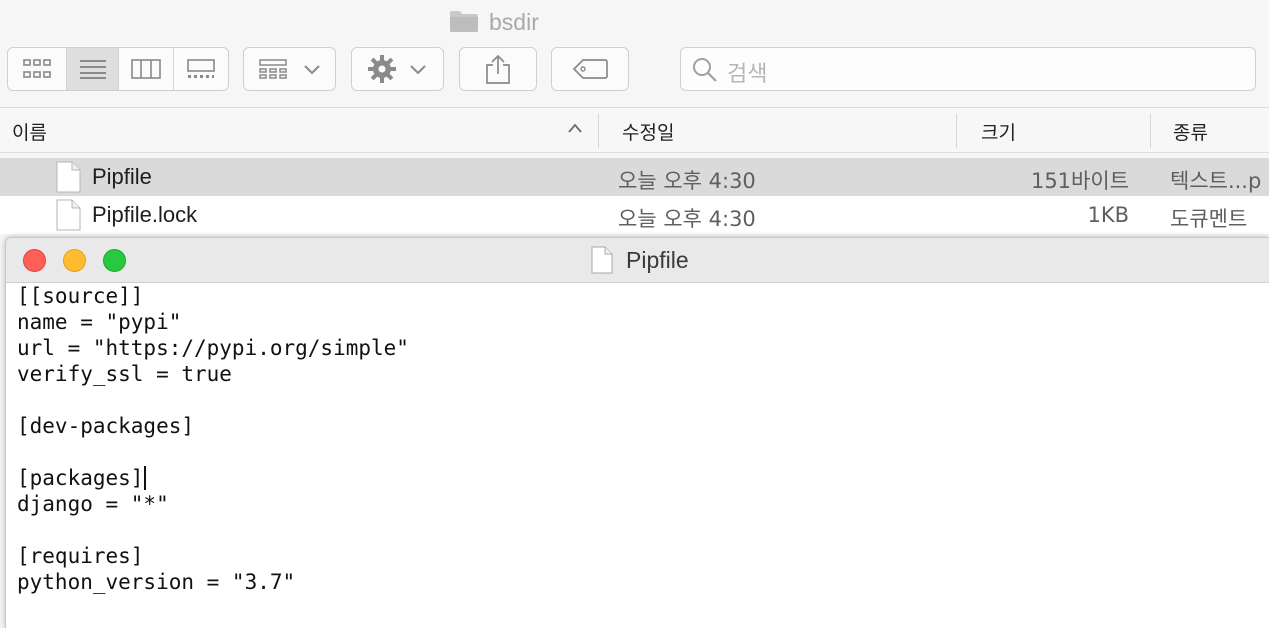  I want to click on file-row: Pipfile.lock 오늘 오후 4:30 1KB 도큐멘트, so click(634, 215).